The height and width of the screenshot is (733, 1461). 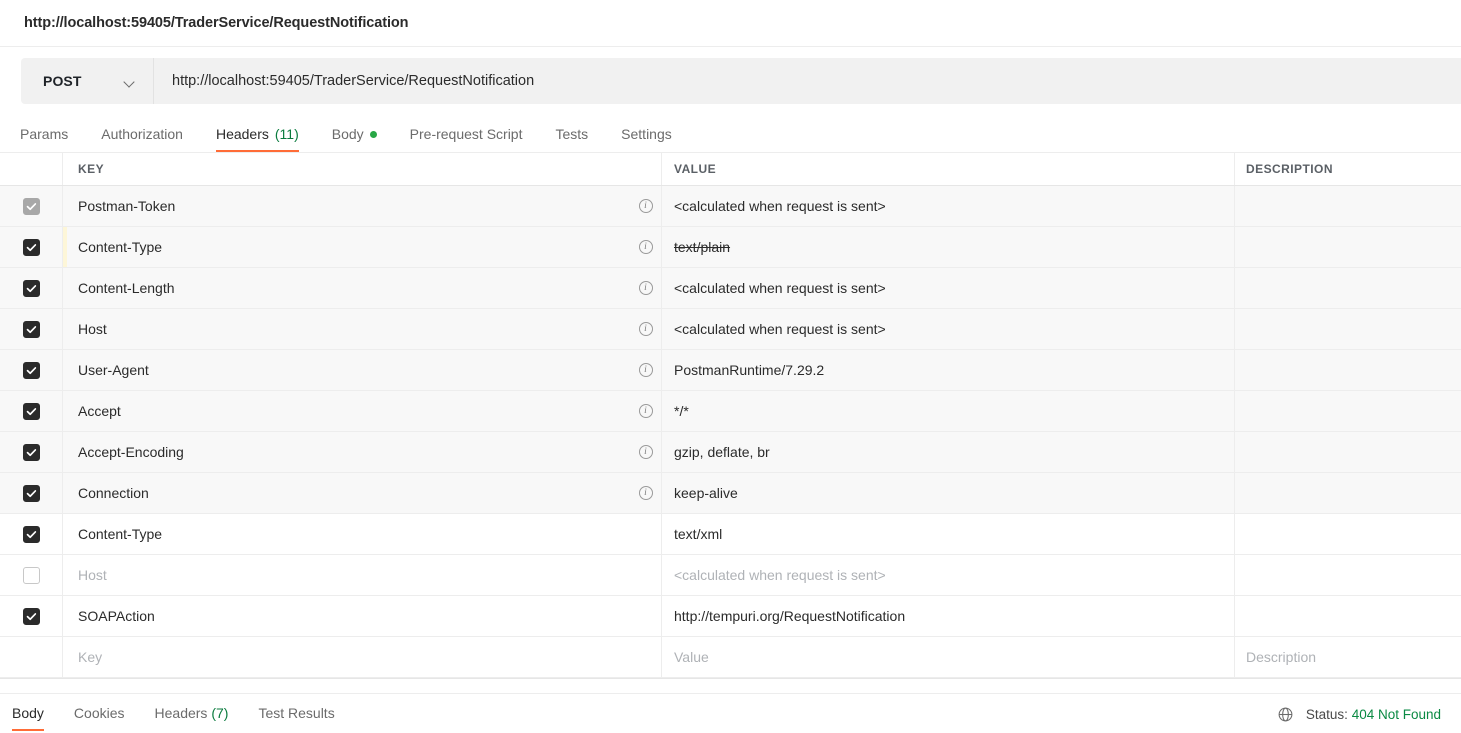 I want to click on table-row: Content-Type text/xml, so click(x=730, y=534).